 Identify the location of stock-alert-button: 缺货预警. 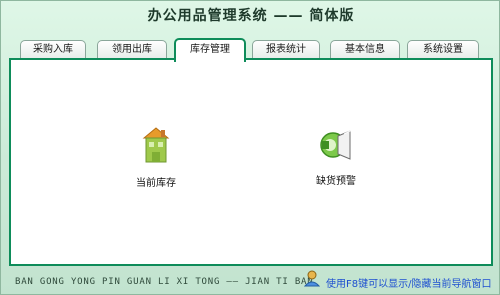
(336, 157).